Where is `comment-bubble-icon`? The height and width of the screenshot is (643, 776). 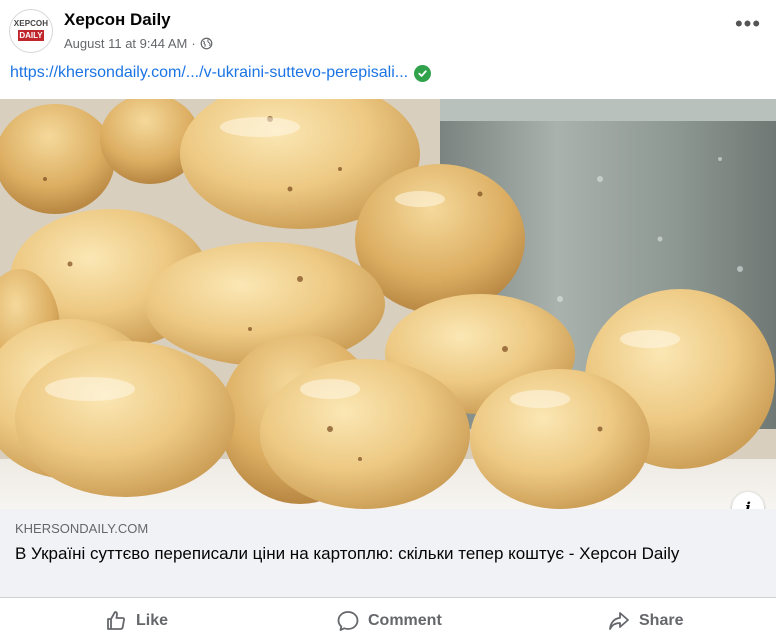 comment-bubble-icon is located at coordinates (348, 620).